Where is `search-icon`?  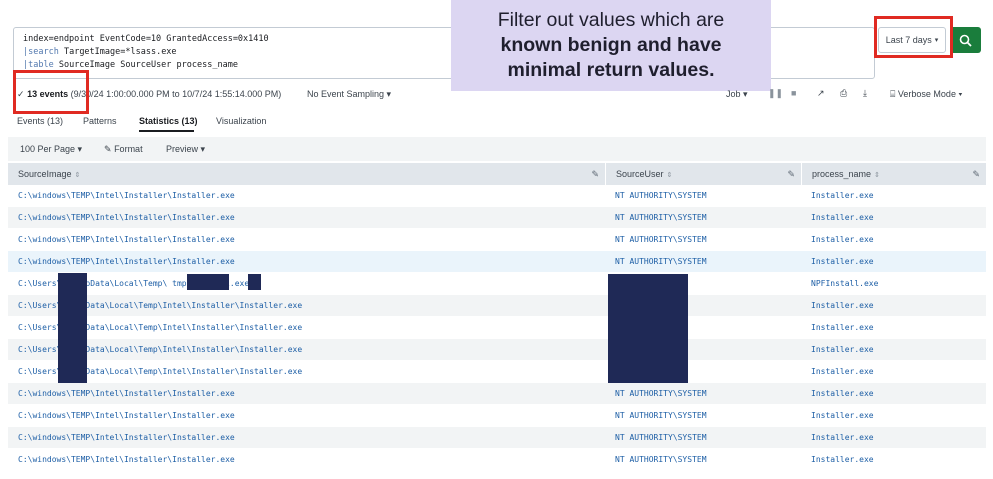 search-icon is located at coordinates (965, 40).